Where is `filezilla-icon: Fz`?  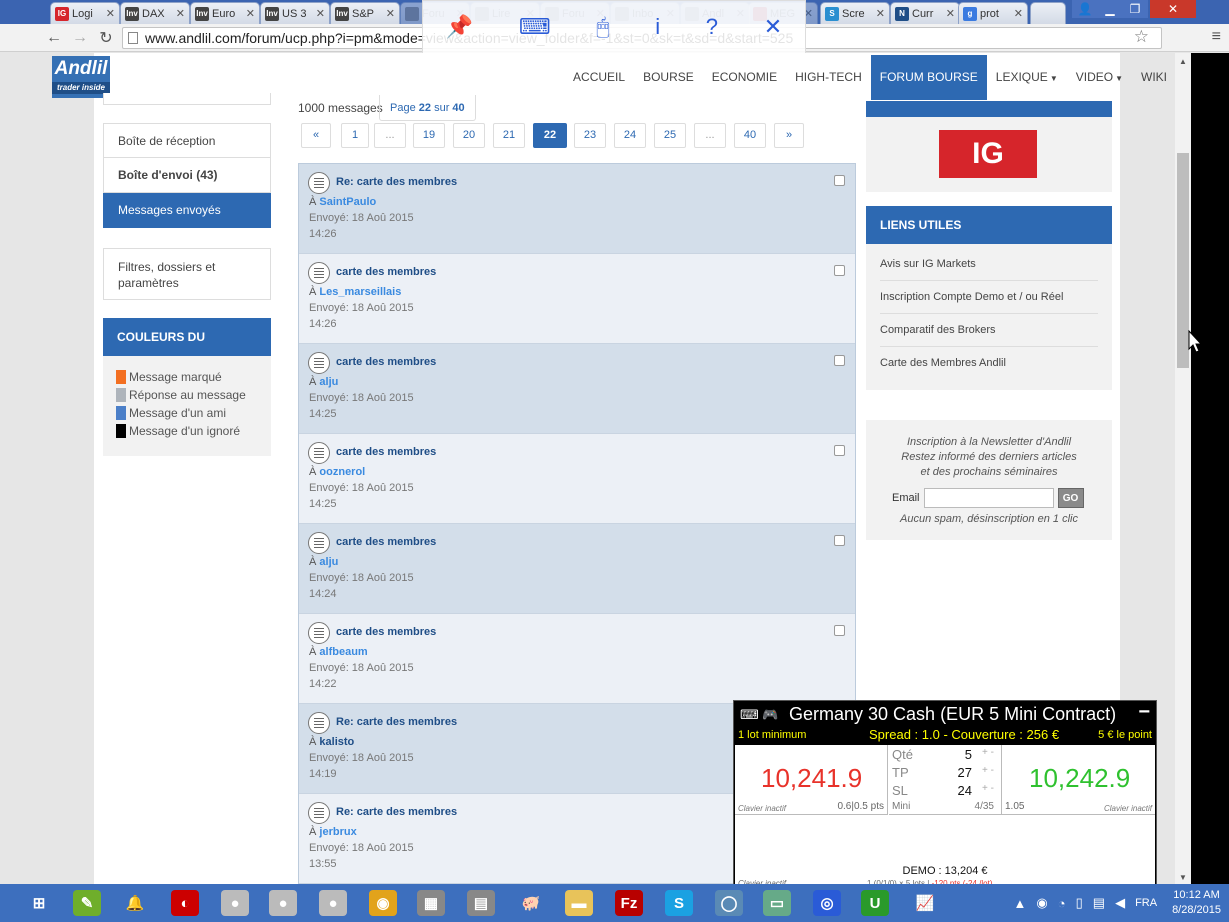 filezilla-icon: Fz is located at coordinates (629, 903).